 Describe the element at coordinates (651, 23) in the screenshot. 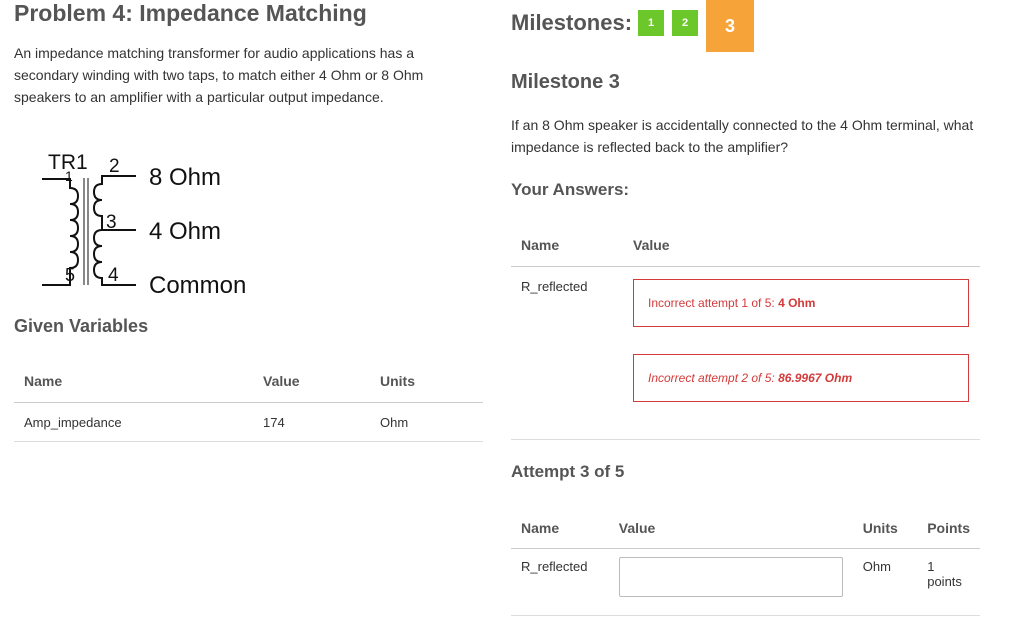

I see `milestone-1-button: 1` at that location.